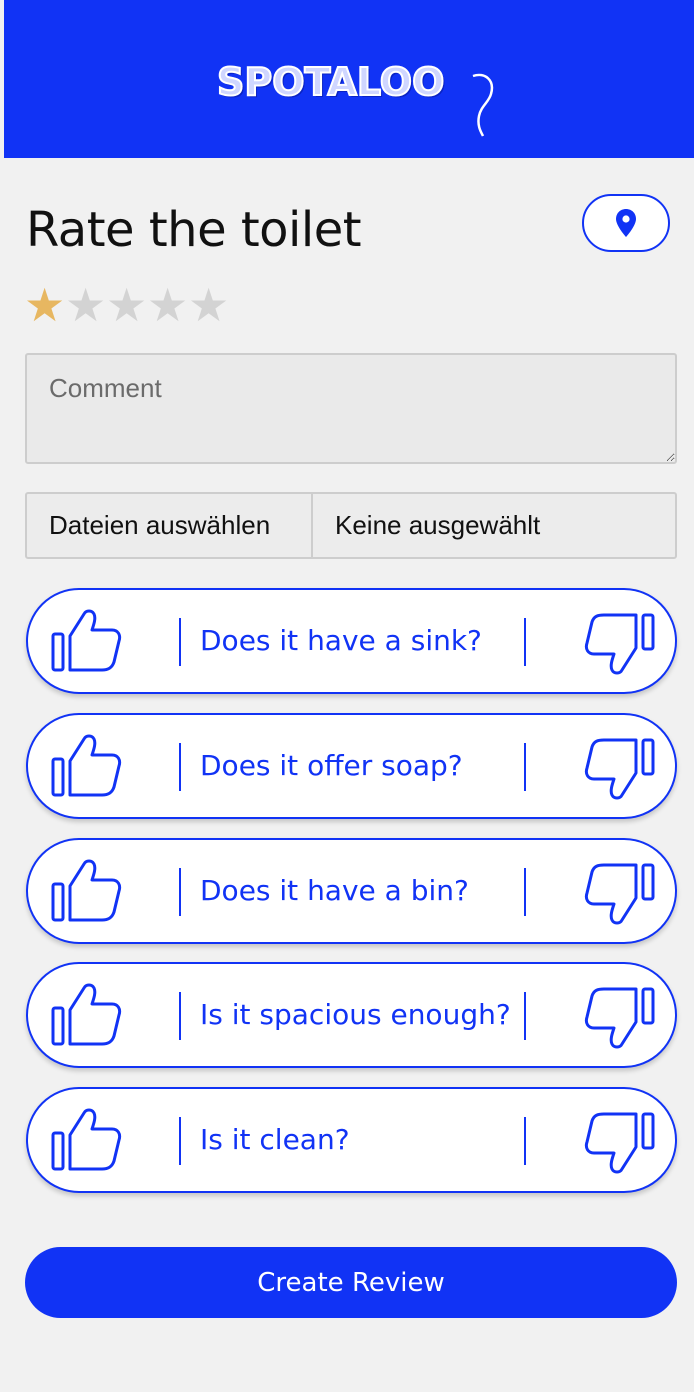  I want to click on file-status: Keine ausgewählt, so click(438, 525).